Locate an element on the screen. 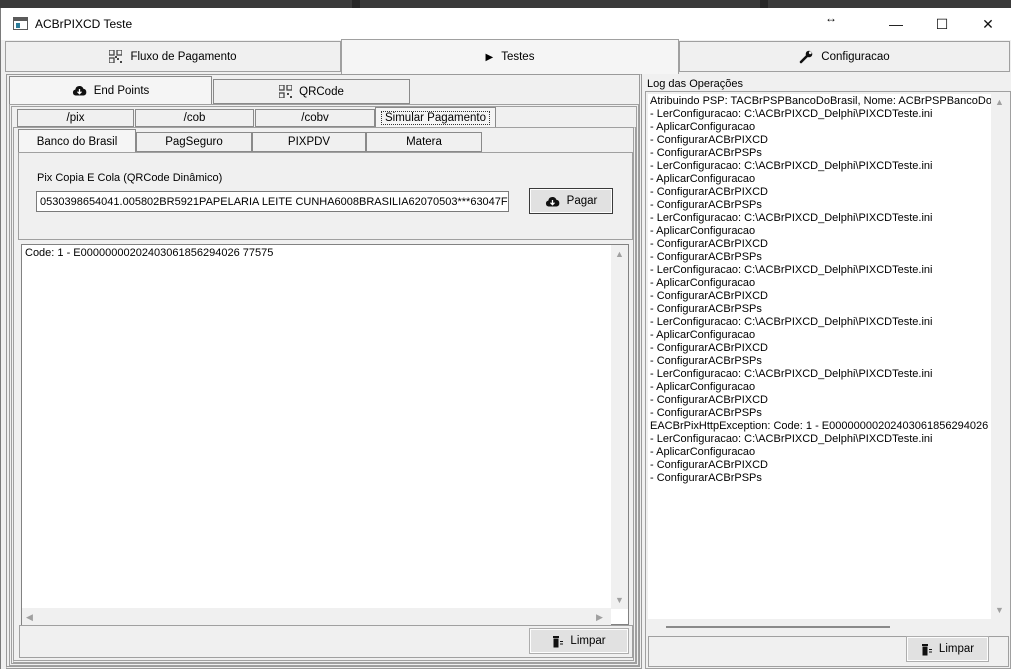 This screenshot has height=669, width=1011. result-vertical-scrollbar: ▲ ▼ is located at coordinates (619, 427).